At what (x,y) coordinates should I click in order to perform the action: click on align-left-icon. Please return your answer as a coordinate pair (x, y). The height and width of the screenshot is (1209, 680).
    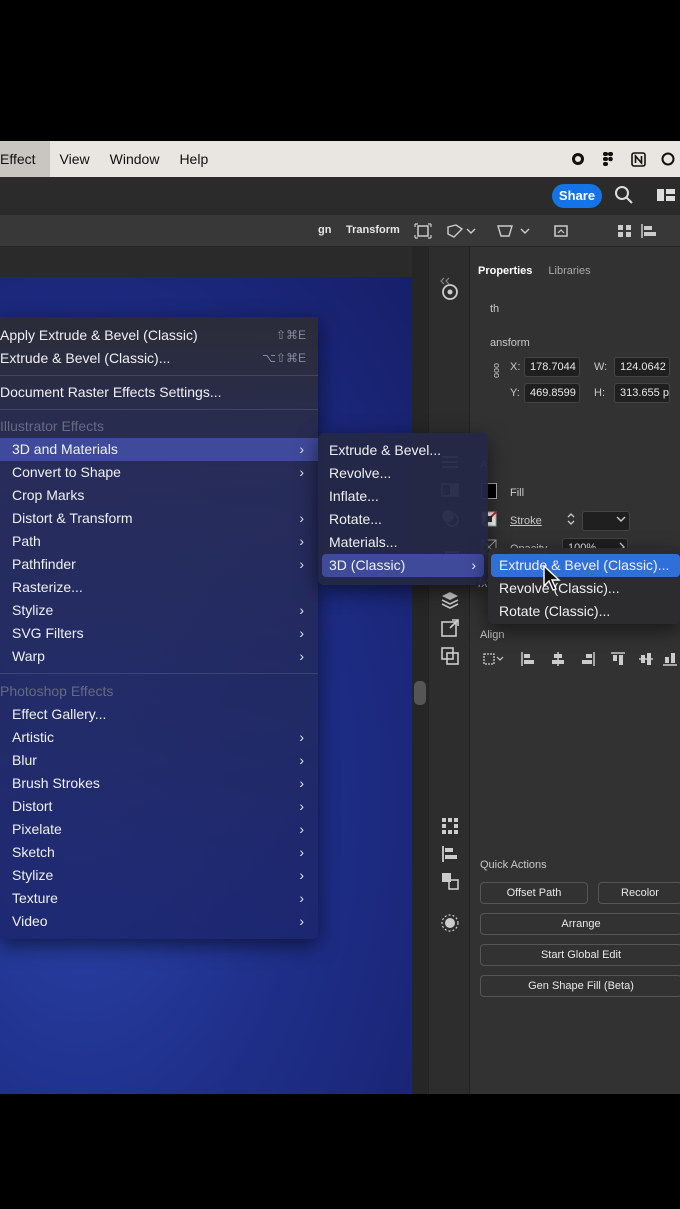
    Looking at the image, I should click on (649, 231).